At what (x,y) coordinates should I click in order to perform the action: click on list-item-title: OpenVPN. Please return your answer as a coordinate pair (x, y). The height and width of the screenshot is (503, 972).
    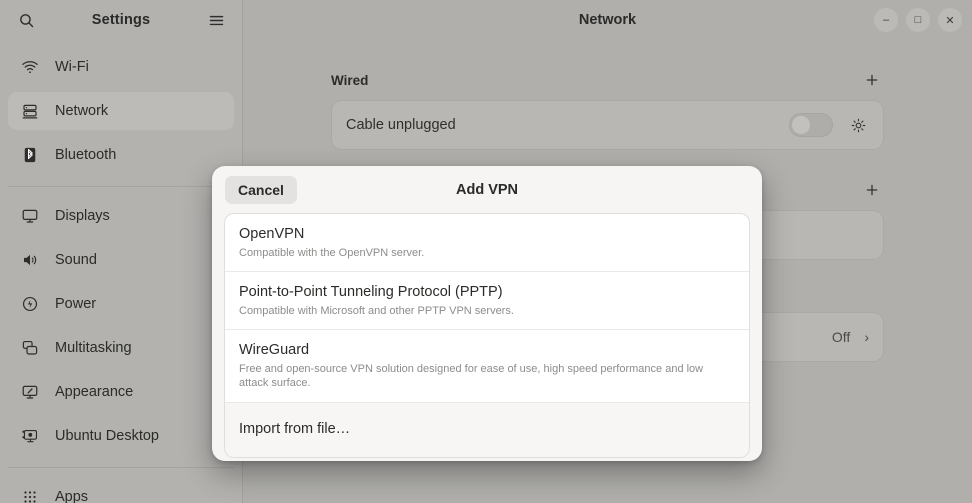
    Looking at the image, I should click on (272, 234).